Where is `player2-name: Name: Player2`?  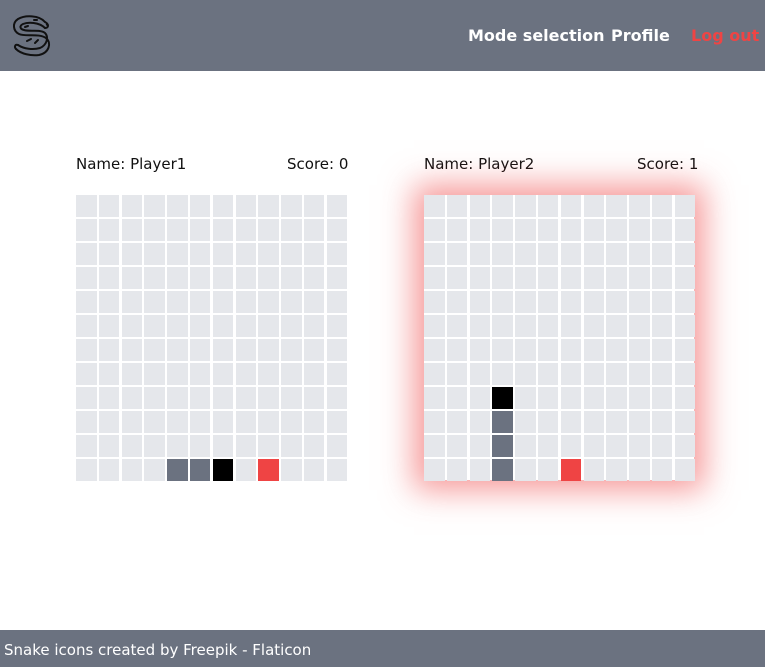
player2-name: Name: Player2 is located at coordinates (479, 164).